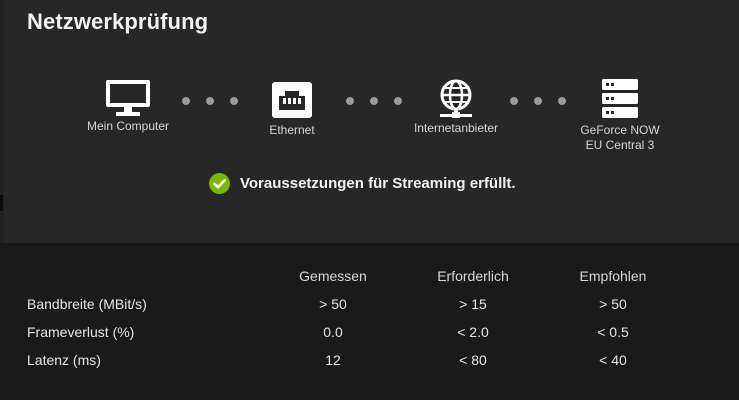  I want to click on table-header-required: Erforderlich, so click(473, 276).